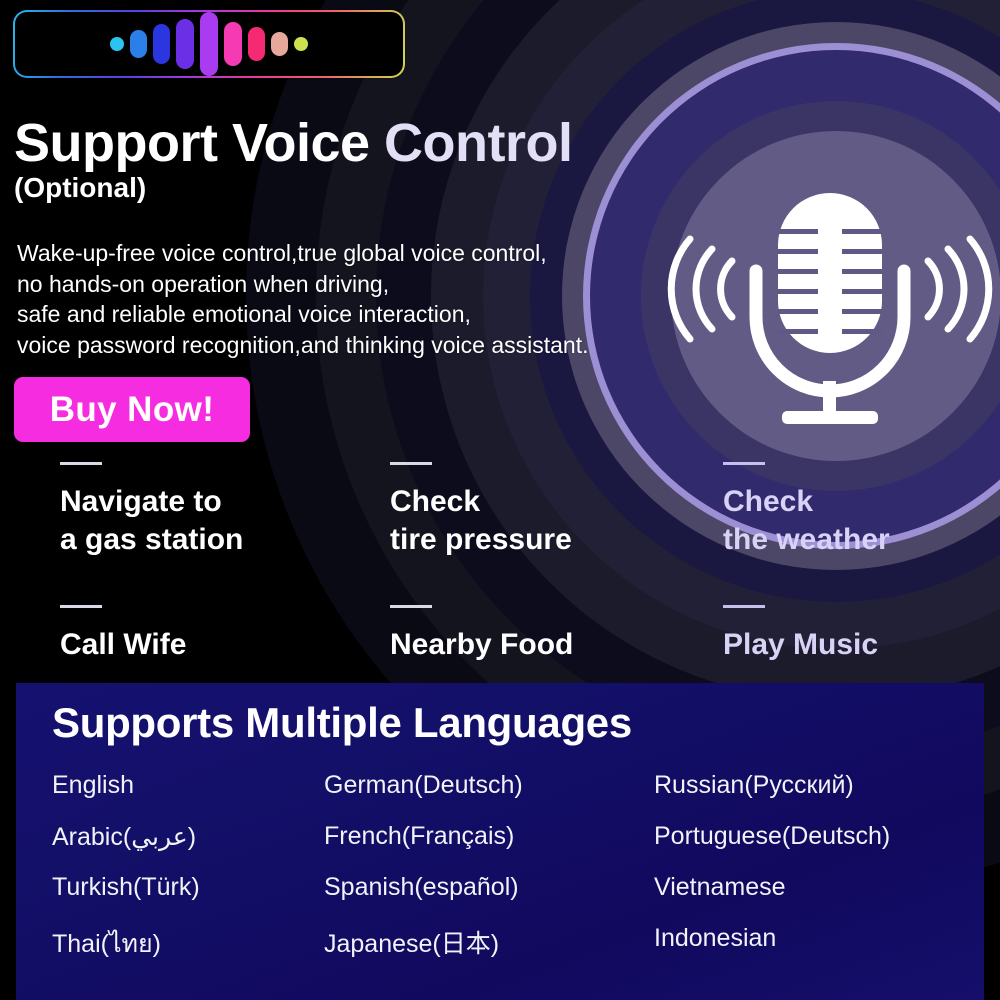  Describe the element at coordinates (419, 836) in the screenshot. I see `language-item: French(Français)` at that location.